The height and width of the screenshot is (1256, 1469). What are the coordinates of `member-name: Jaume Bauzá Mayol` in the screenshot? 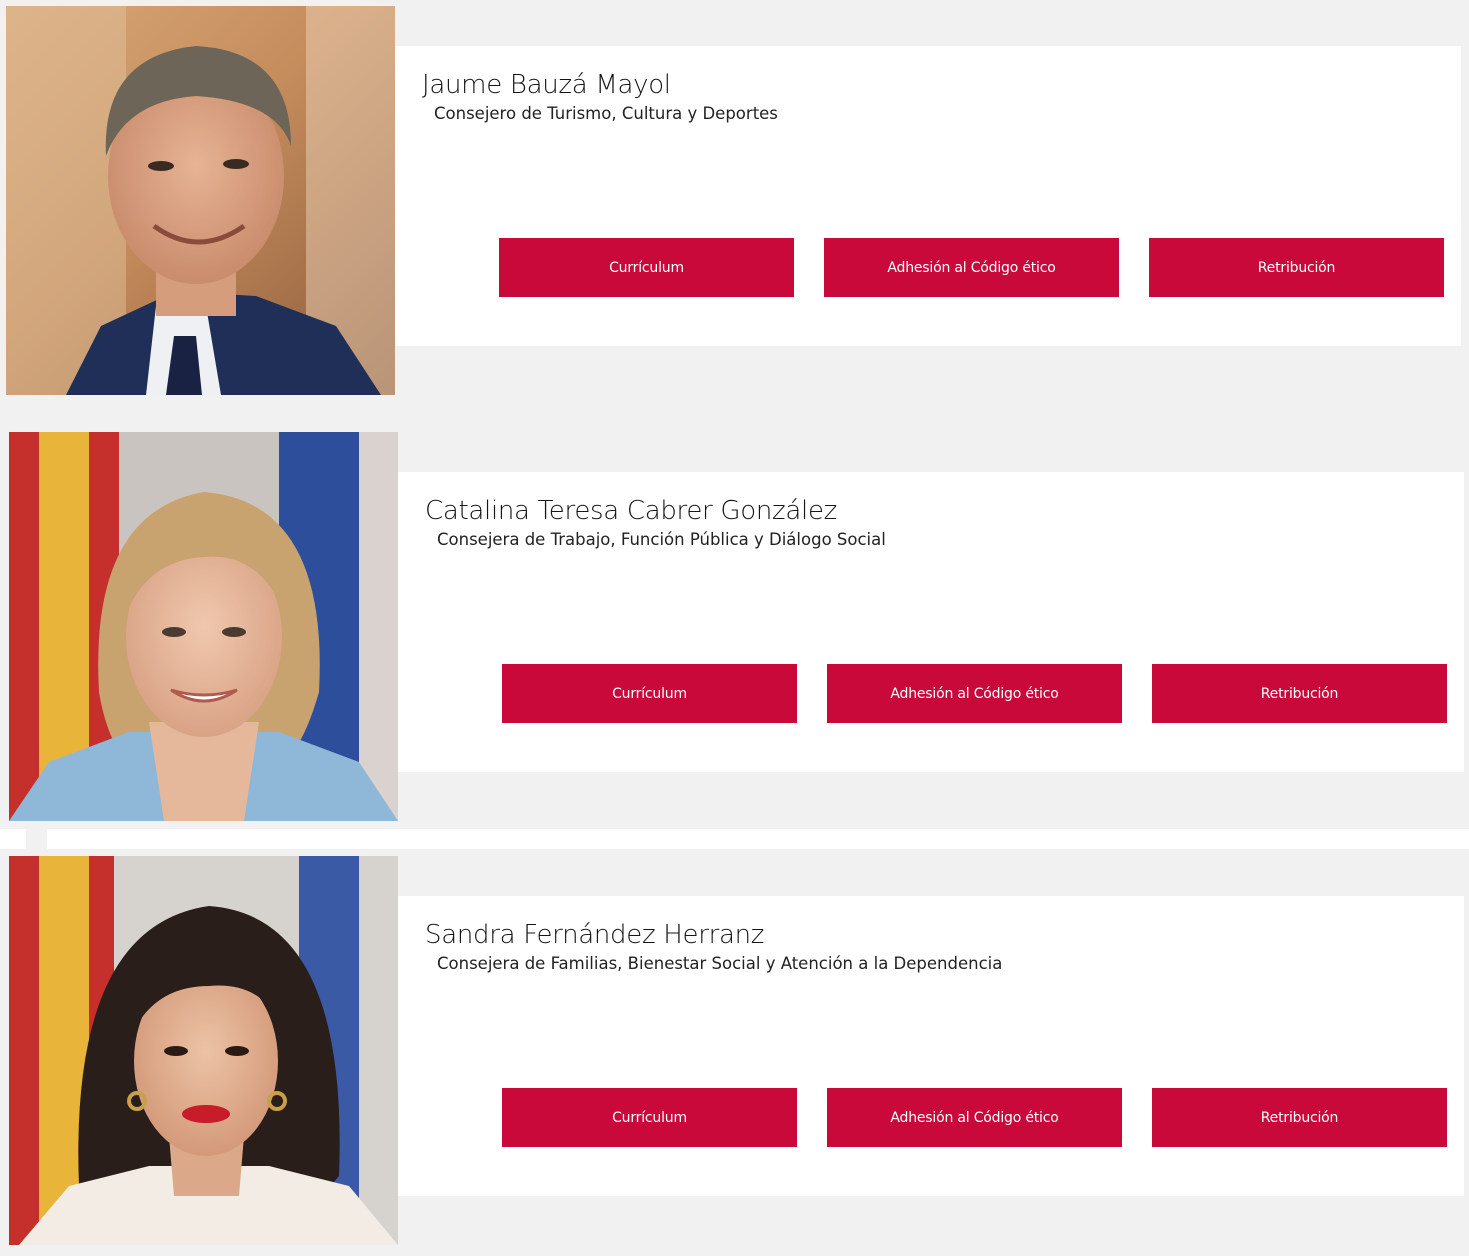 It's located at (546, 85).